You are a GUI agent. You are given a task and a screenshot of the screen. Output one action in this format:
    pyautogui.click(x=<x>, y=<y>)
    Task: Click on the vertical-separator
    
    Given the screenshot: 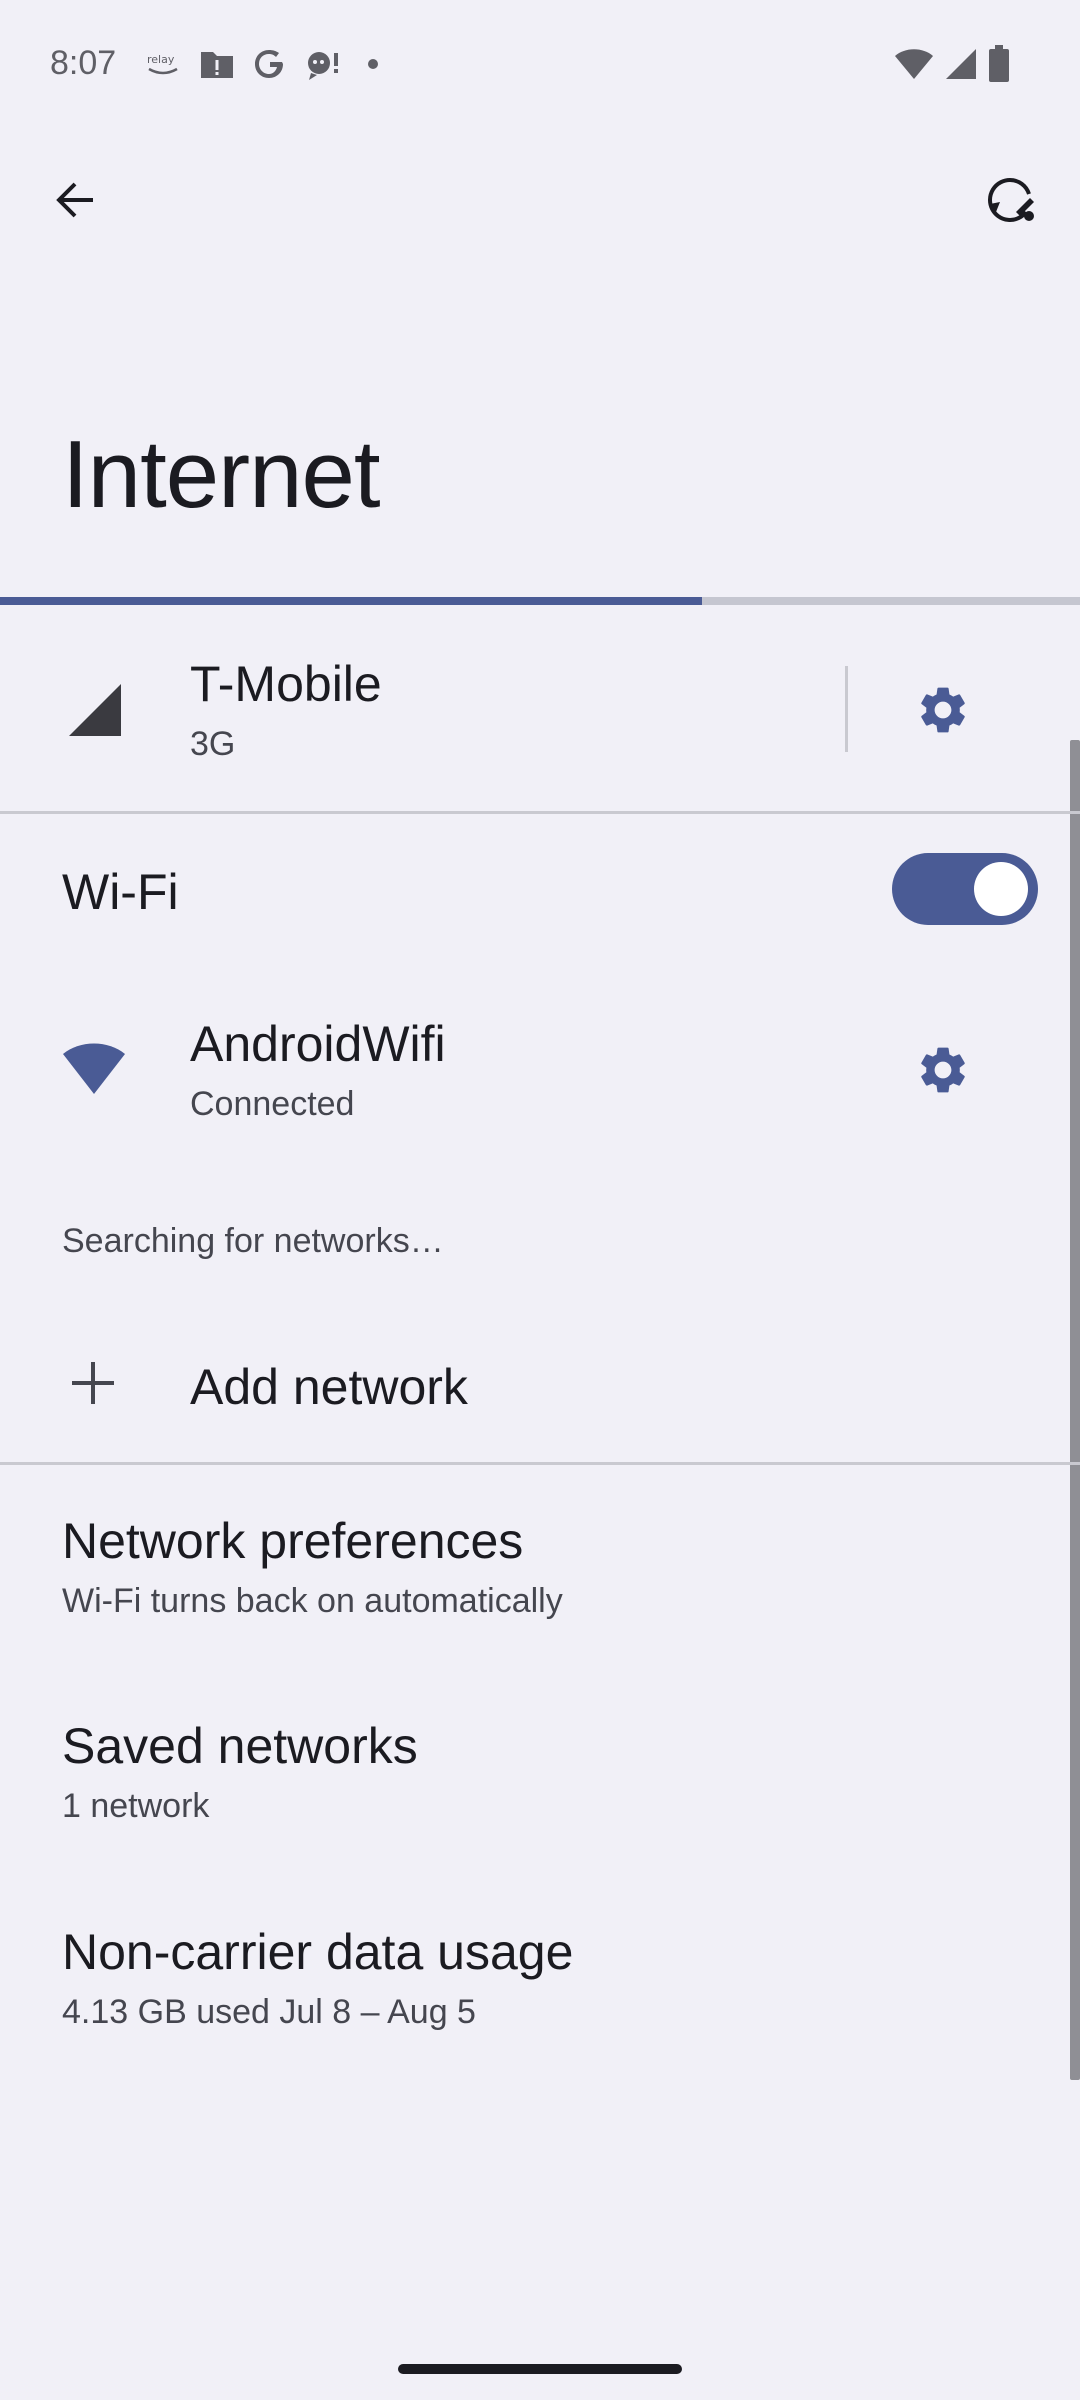 What is the action you would take?
    pyautogui.click(x=846, y=709)
    